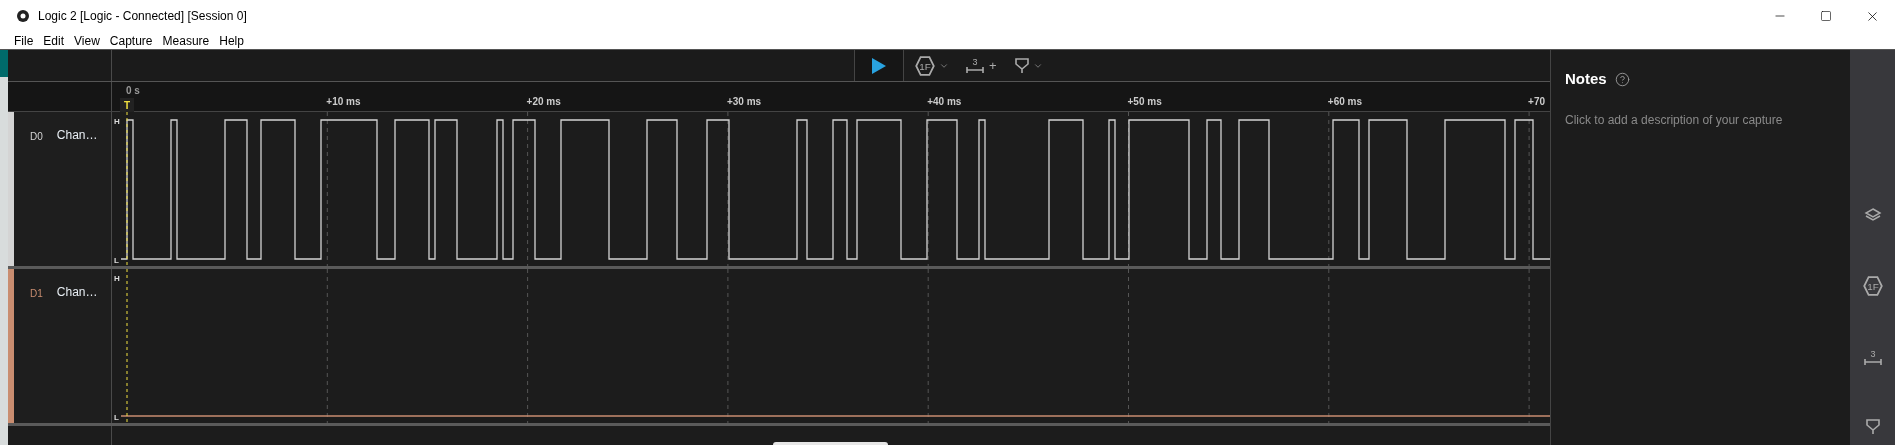 The height and width of the screenshot is (445, 1895). What do you see at coordinates (744, 102) in the screenshot?
I see `time-tick-label: +30 ms` at bounding box center [744, 102].